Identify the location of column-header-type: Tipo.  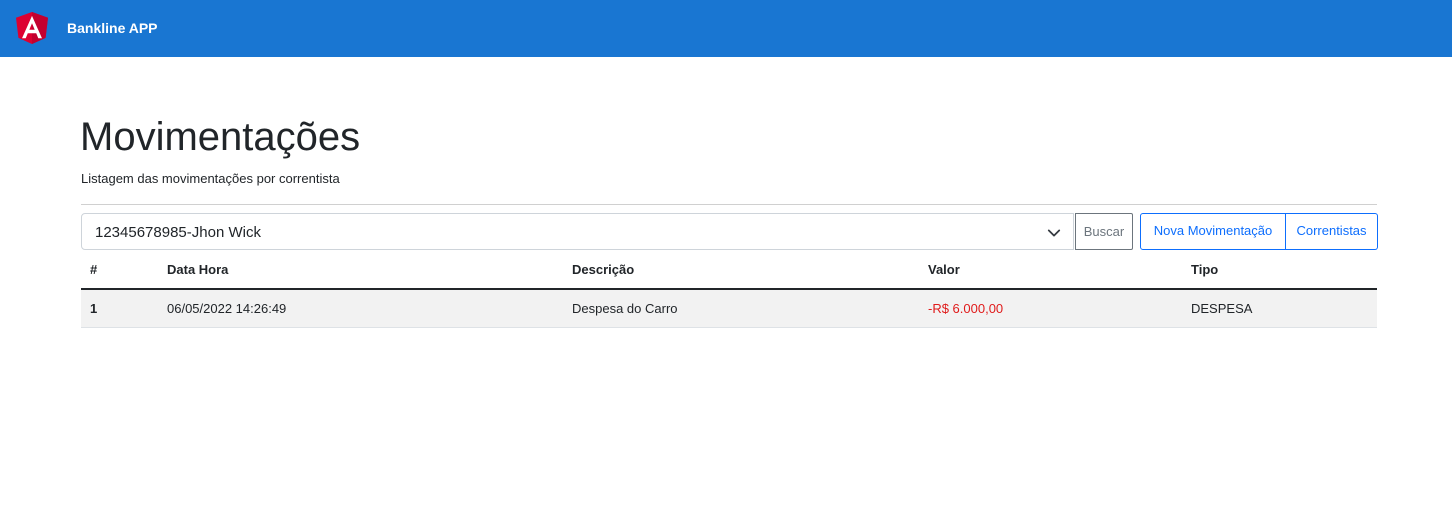
(1279, 270).